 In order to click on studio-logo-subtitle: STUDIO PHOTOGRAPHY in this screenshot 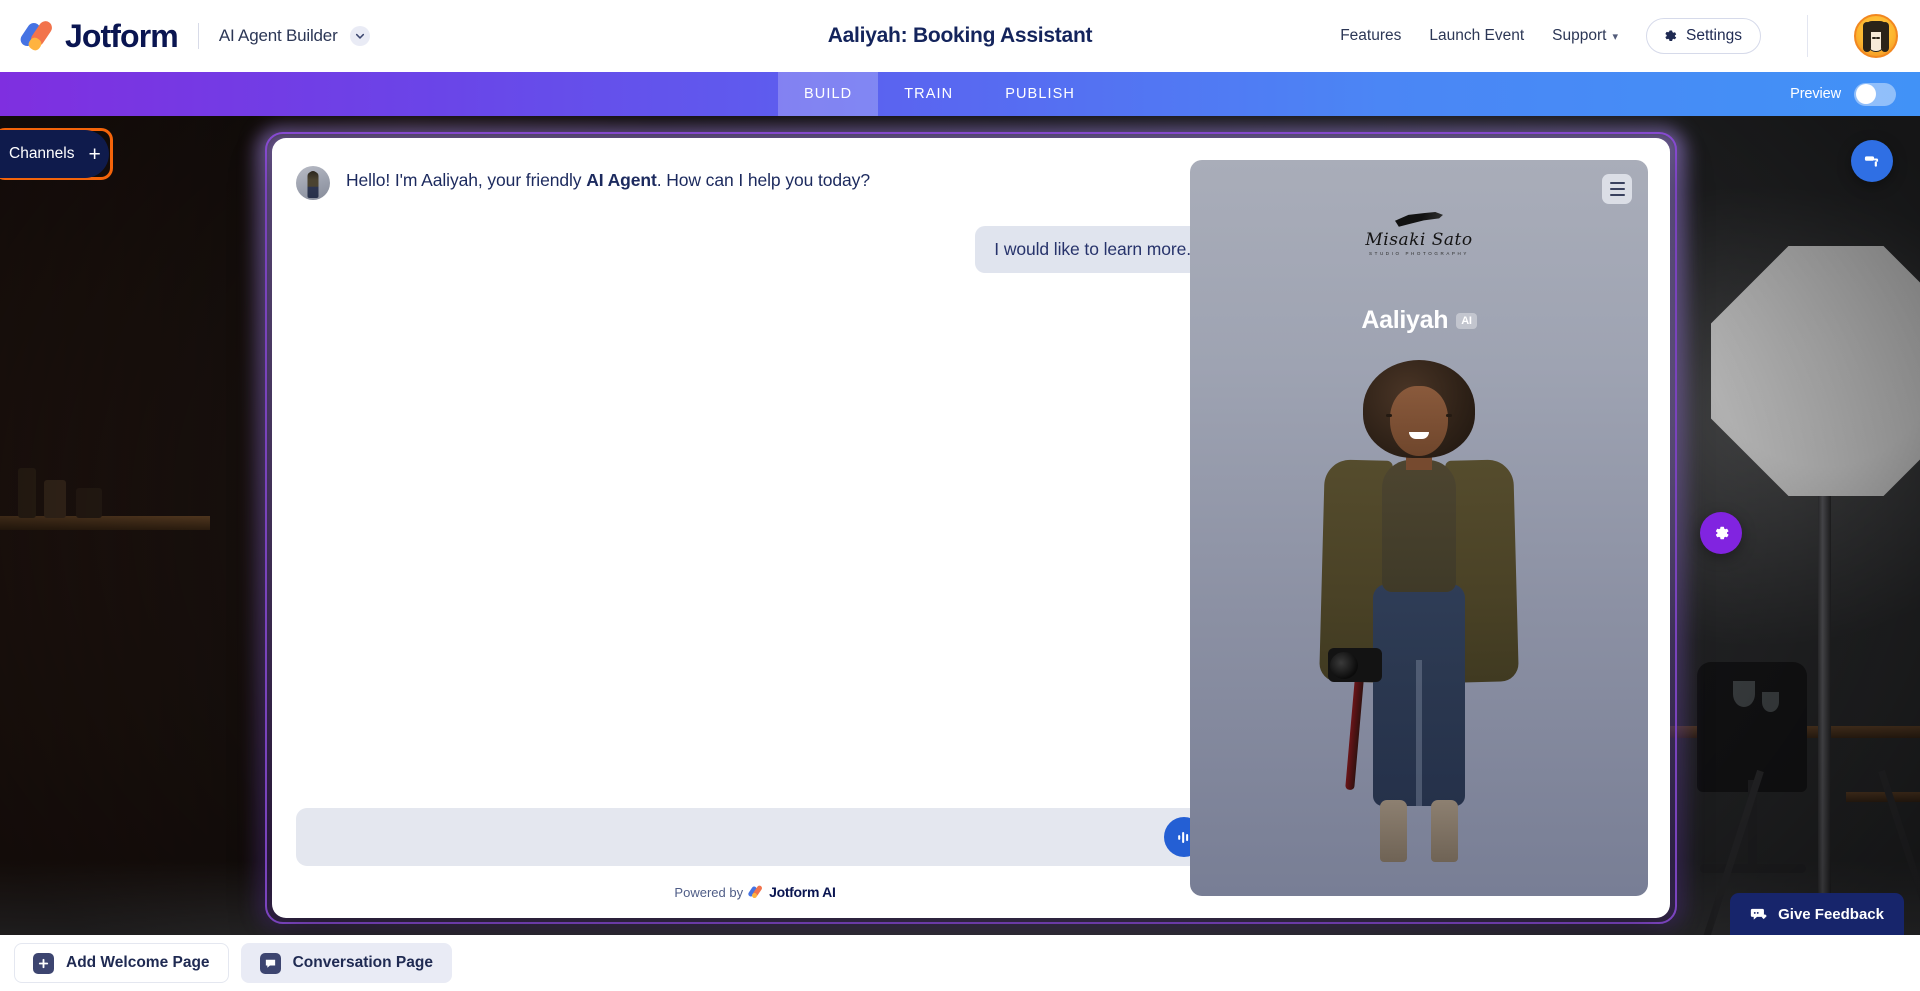, I will do `click(1419, 253)`.